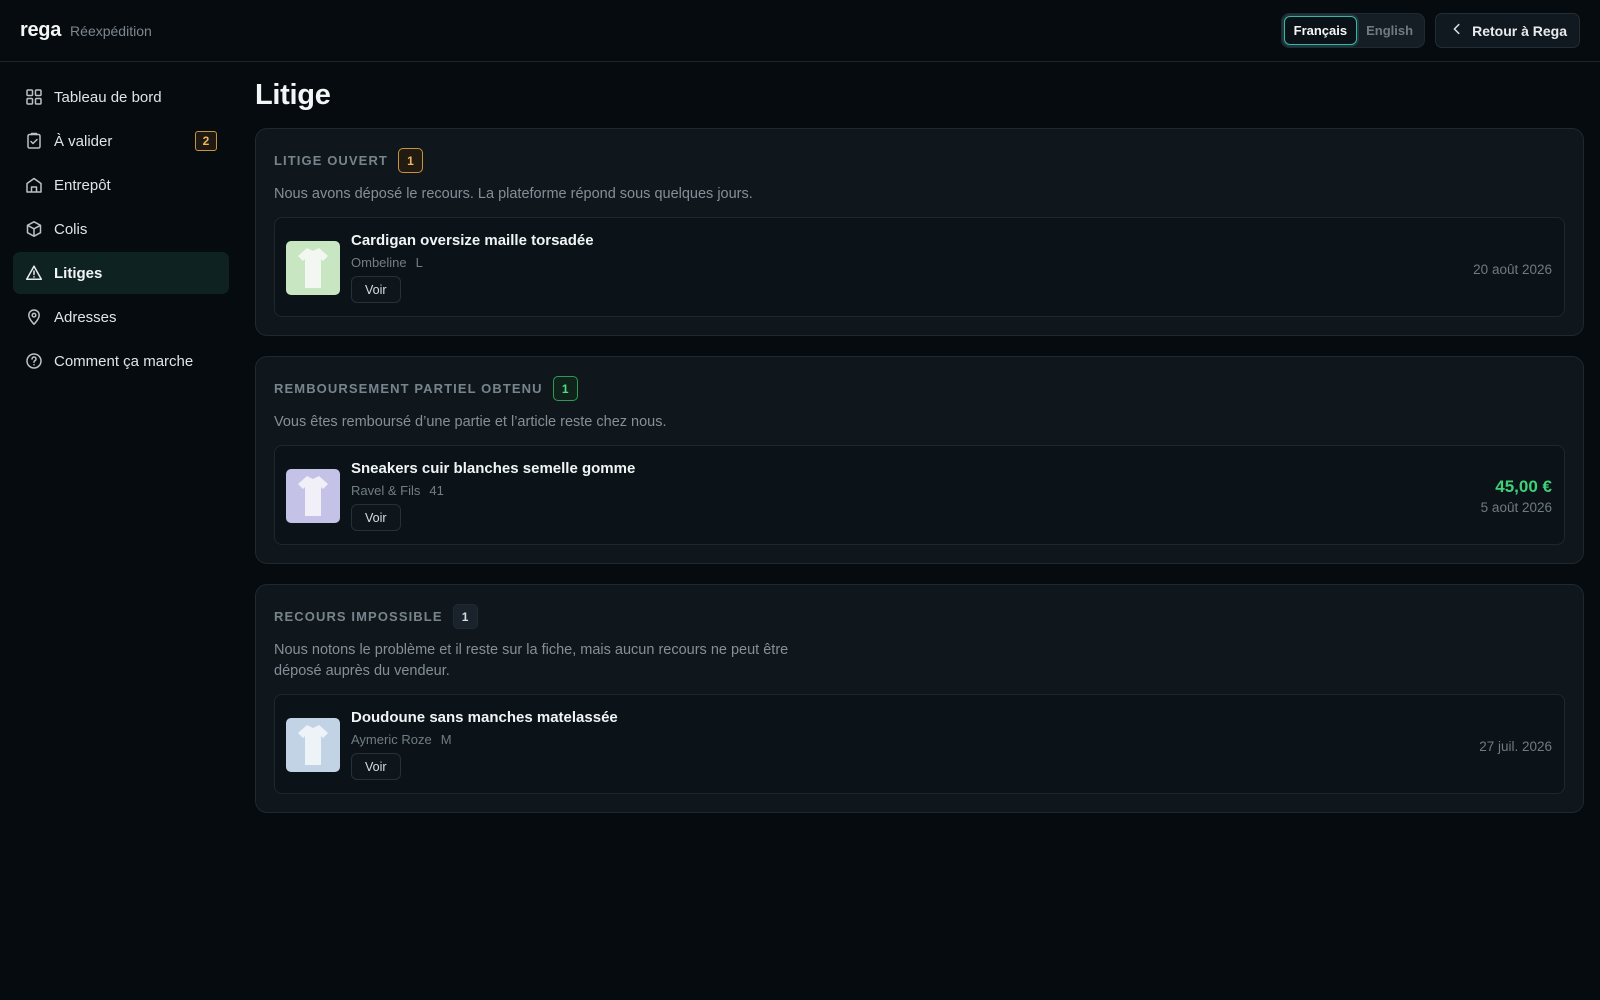 The image size is (1600, 1000). Describe the element at coordinates (1516, 507) in the screenshot. I see `item-date: 5 août 2026` at that location.